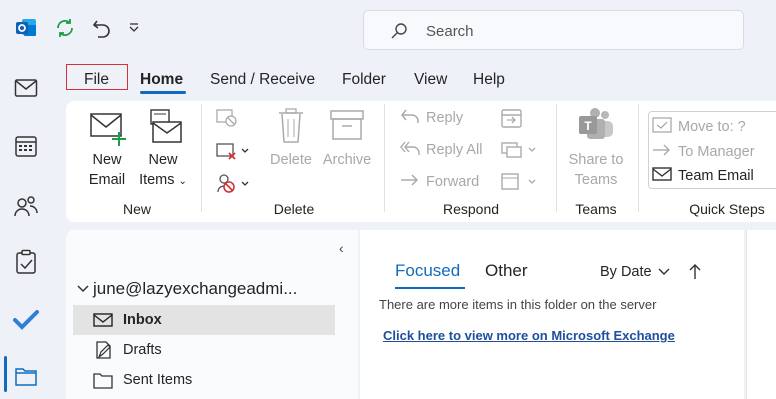 Image resolution: width=776 pixels, height=399 pixels. Describe the element at coordinates (520, 152) in the screenshot. I see `im-reply-icon` at that location.